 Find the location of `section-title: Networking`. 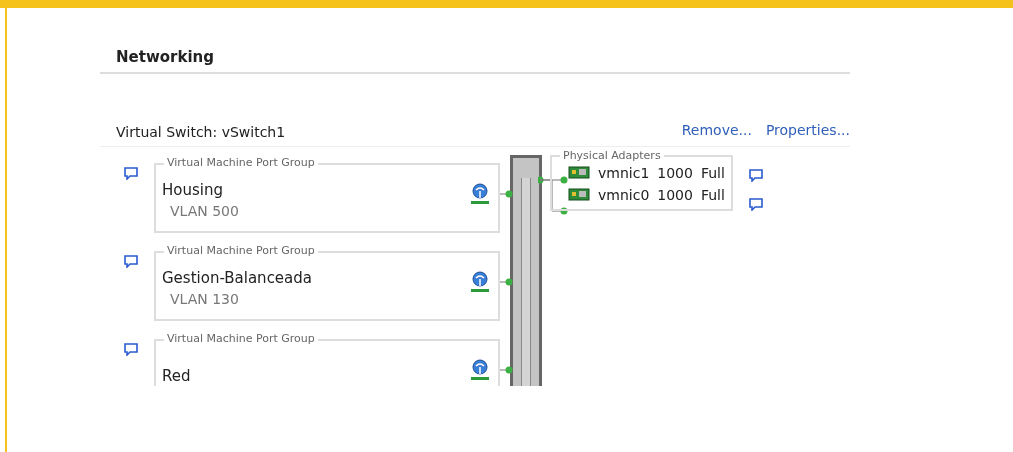

section-title: Networking is located at coordinates (475, 41).